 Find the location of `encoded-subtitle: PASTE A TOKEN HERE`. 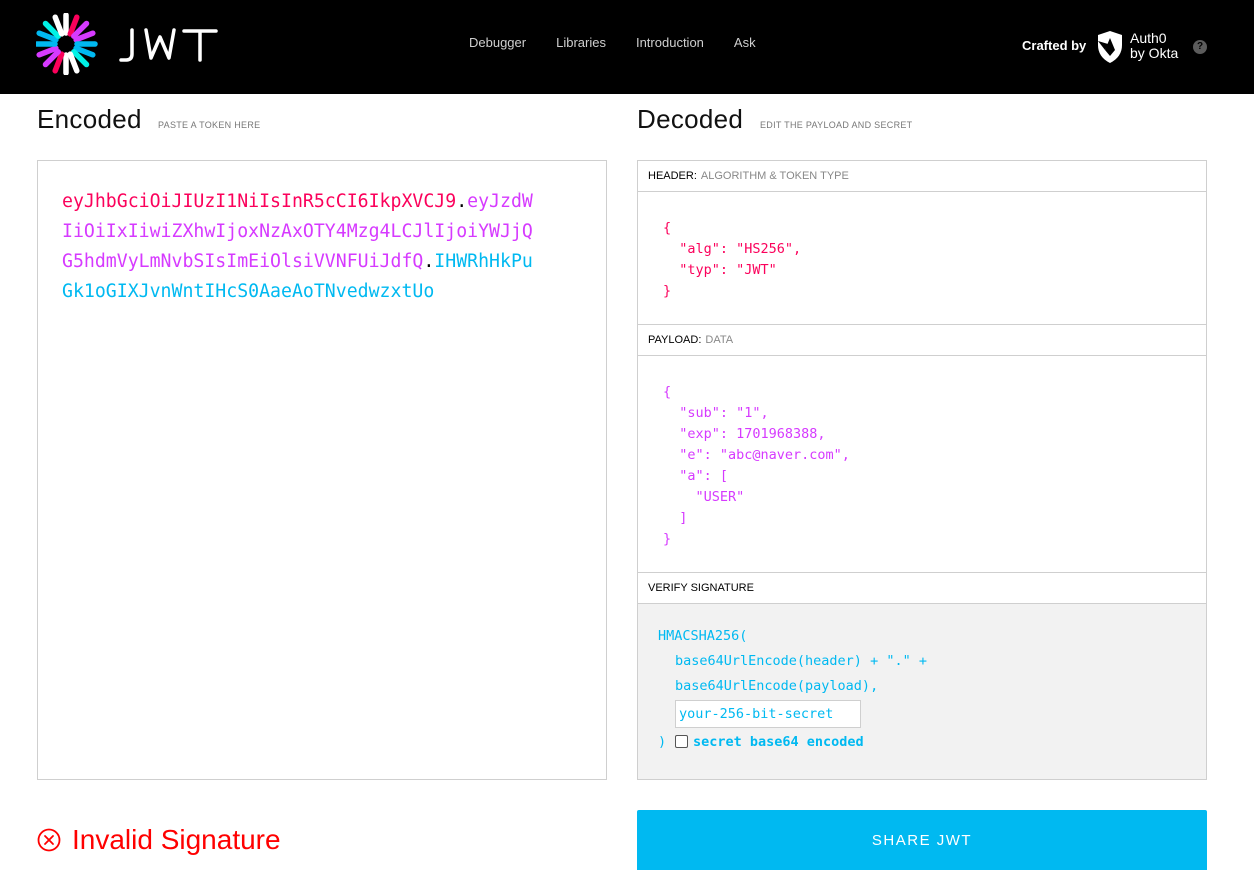

encoded-subtitle: PASTE A TOKEN HERE is located at coordinates (209, 125).